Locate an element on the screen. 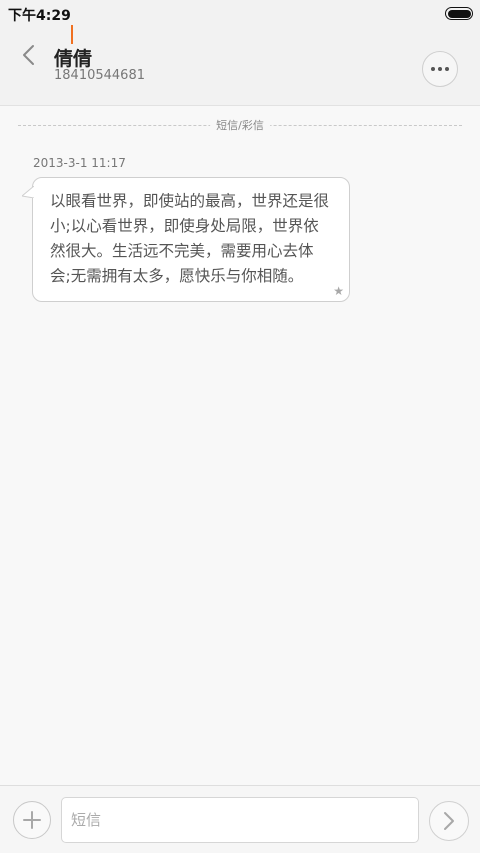 The image size is (480, 853). back-button is located at coordinates (29, 55).